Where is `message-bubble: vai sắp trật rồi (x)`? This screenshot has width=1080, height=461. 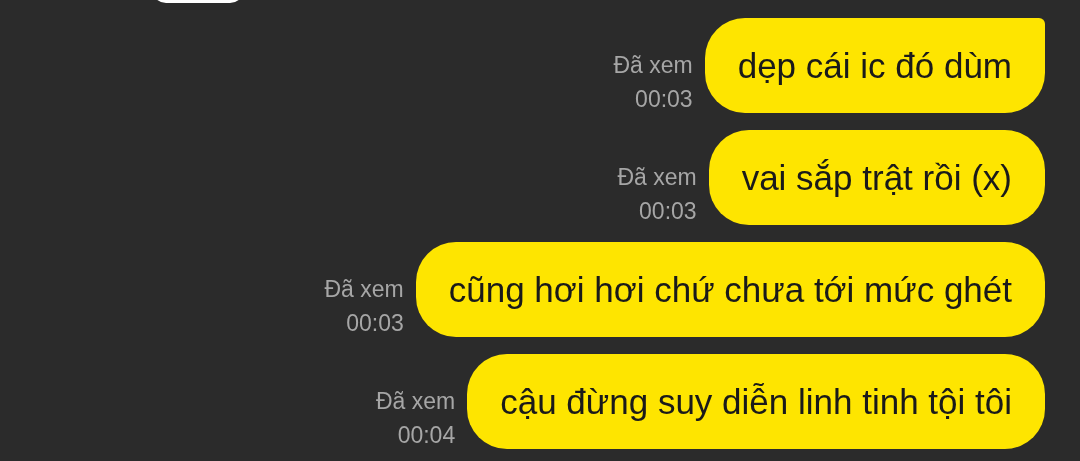 message-bubble: vai sắp trật rồi (x) is located at coordinates (876, 177).